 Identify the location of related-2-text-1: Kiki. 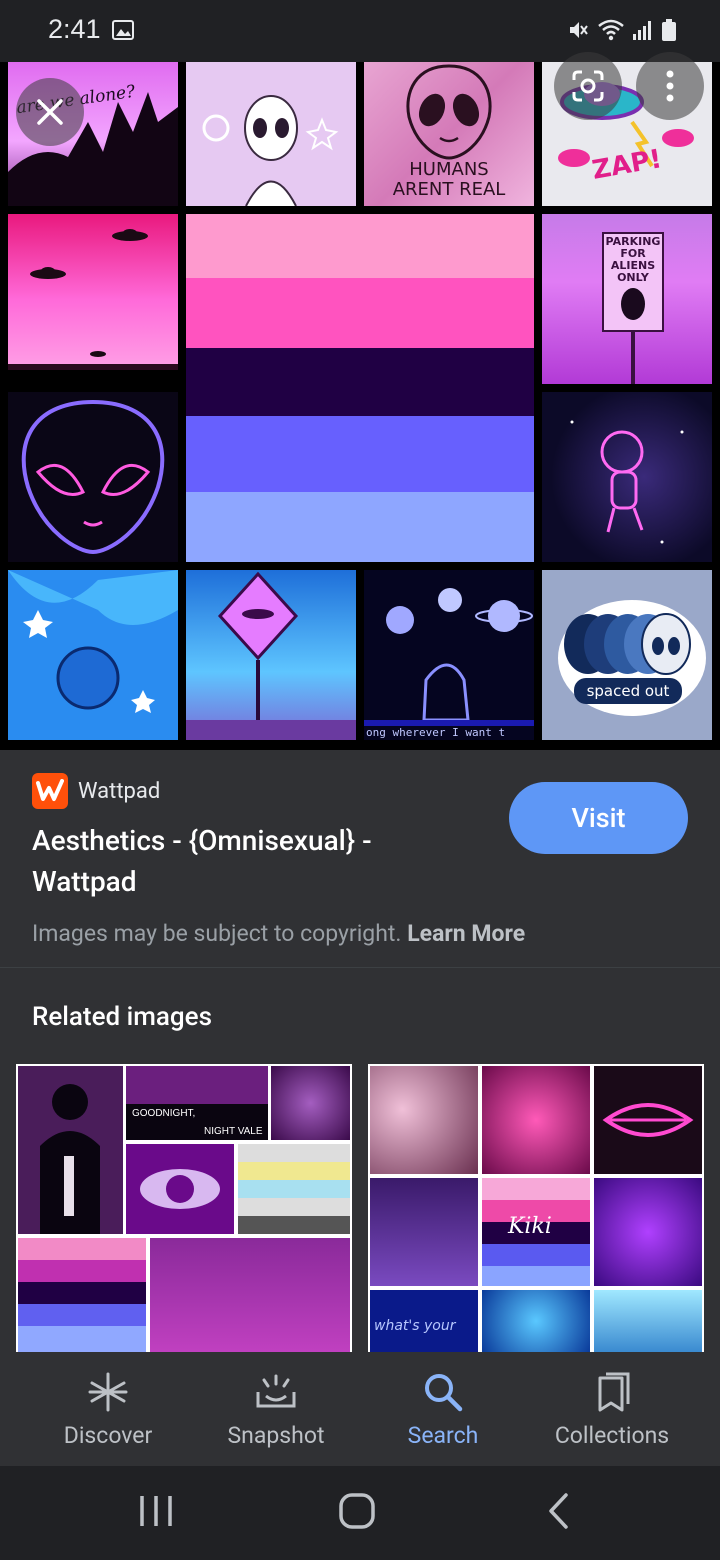
(530, 1226).